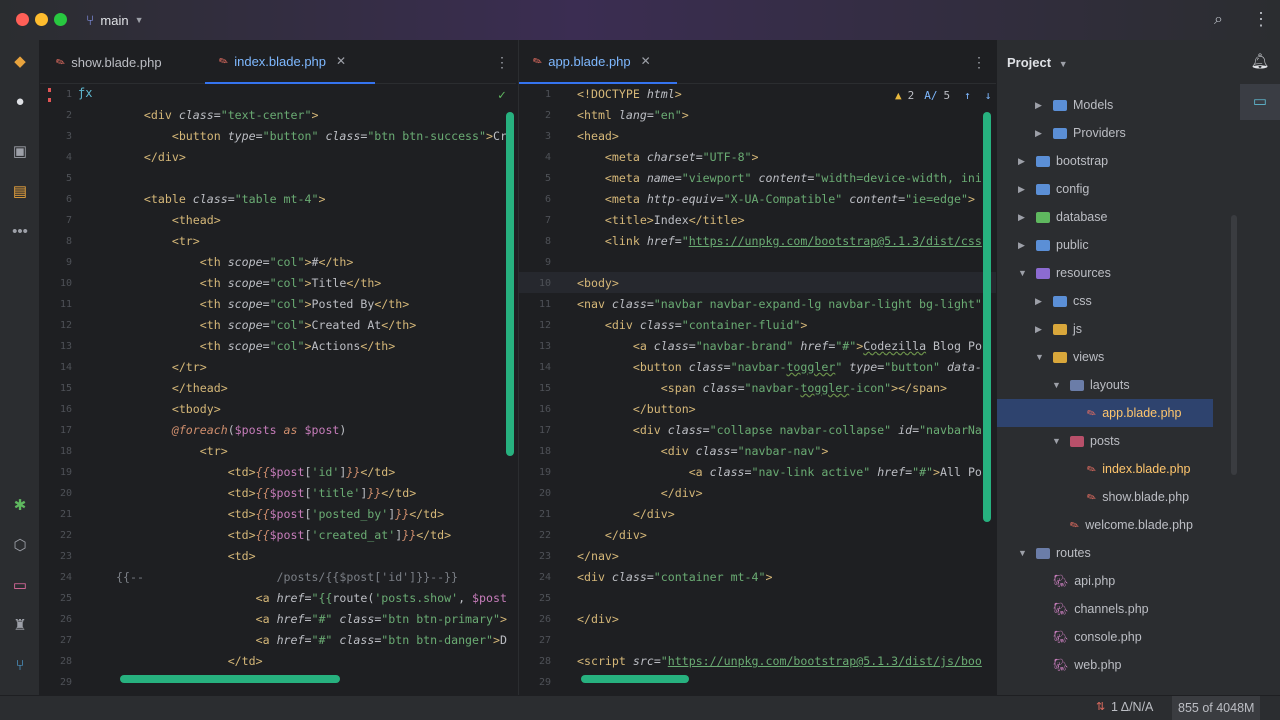 The height and width of the screenshot is (720, 1280). I want to click on tree-item-console-php: 🐘︎ console.php, so click(1105, 637).